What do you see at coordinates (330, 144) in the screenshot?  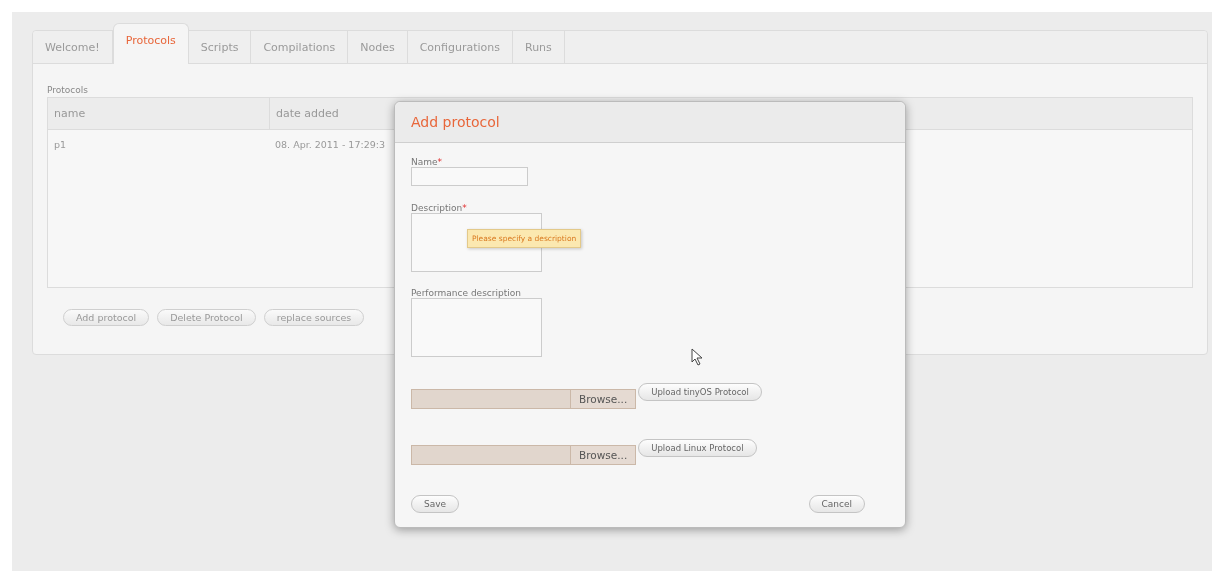 I see `table-cell-text: 08. Apr. 2011 - 17:29:3` at bounding box center [330, 144].